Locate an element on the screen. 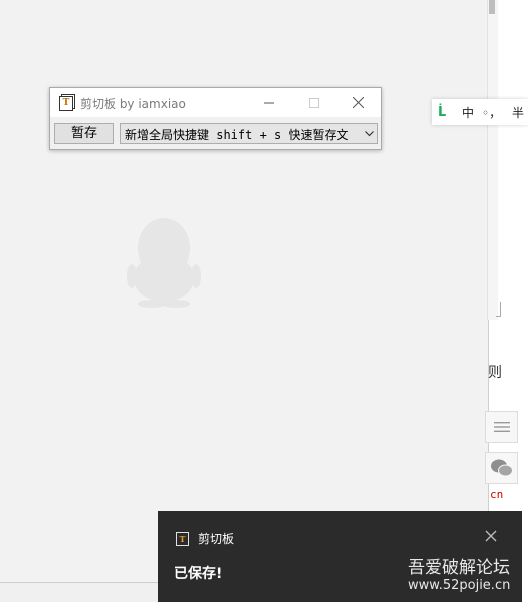 The height and width of the screenshot is (602, 528). close-button is located at coordinates (358, 102).